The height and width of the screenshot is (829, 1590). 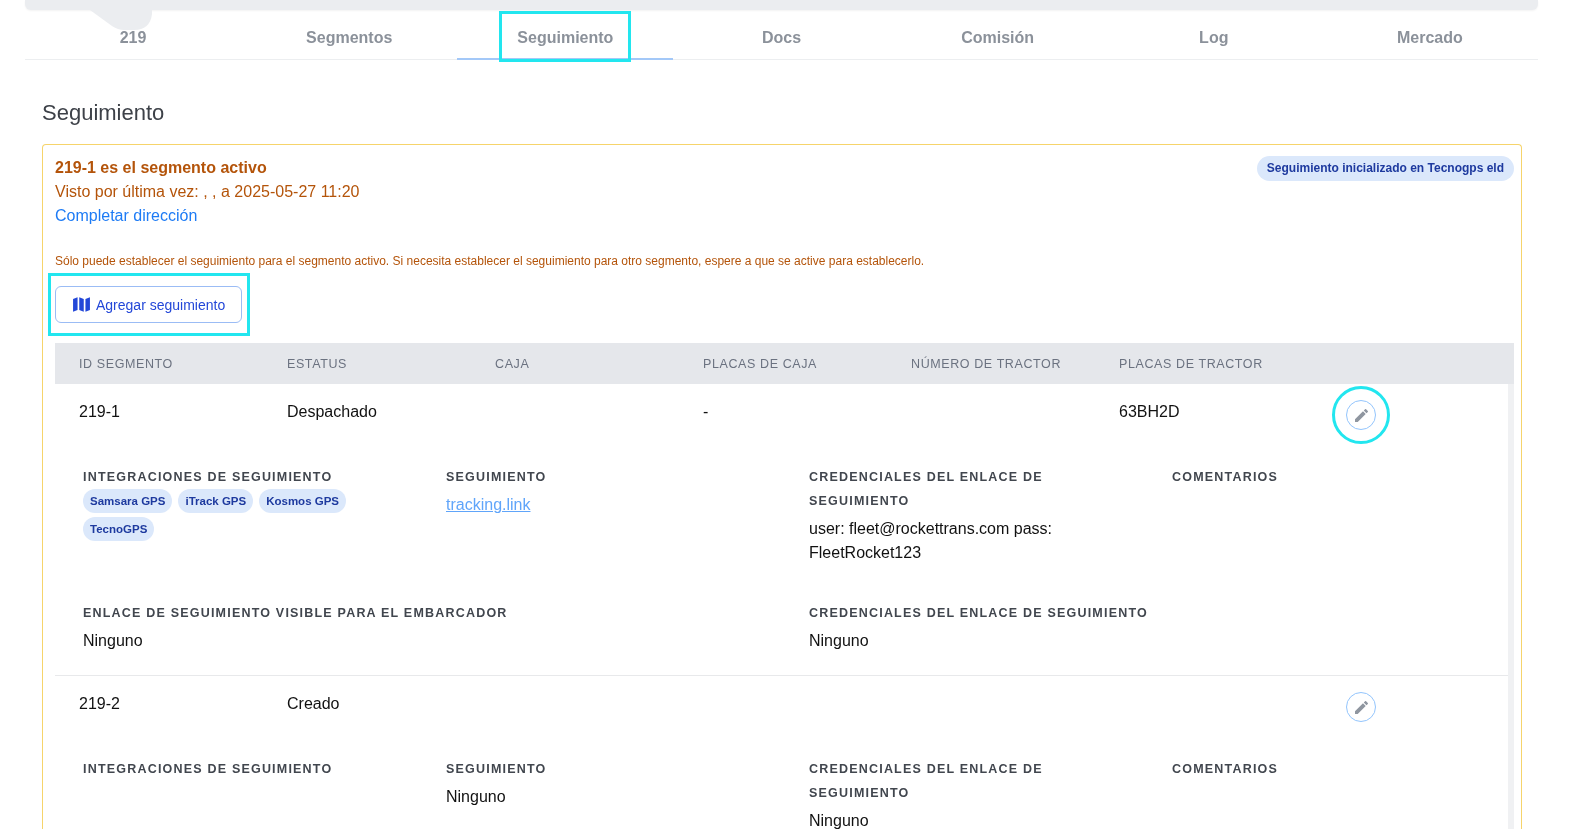 I want to click on integration-tag: Kosmos GPS, so click(x=303, y=501).